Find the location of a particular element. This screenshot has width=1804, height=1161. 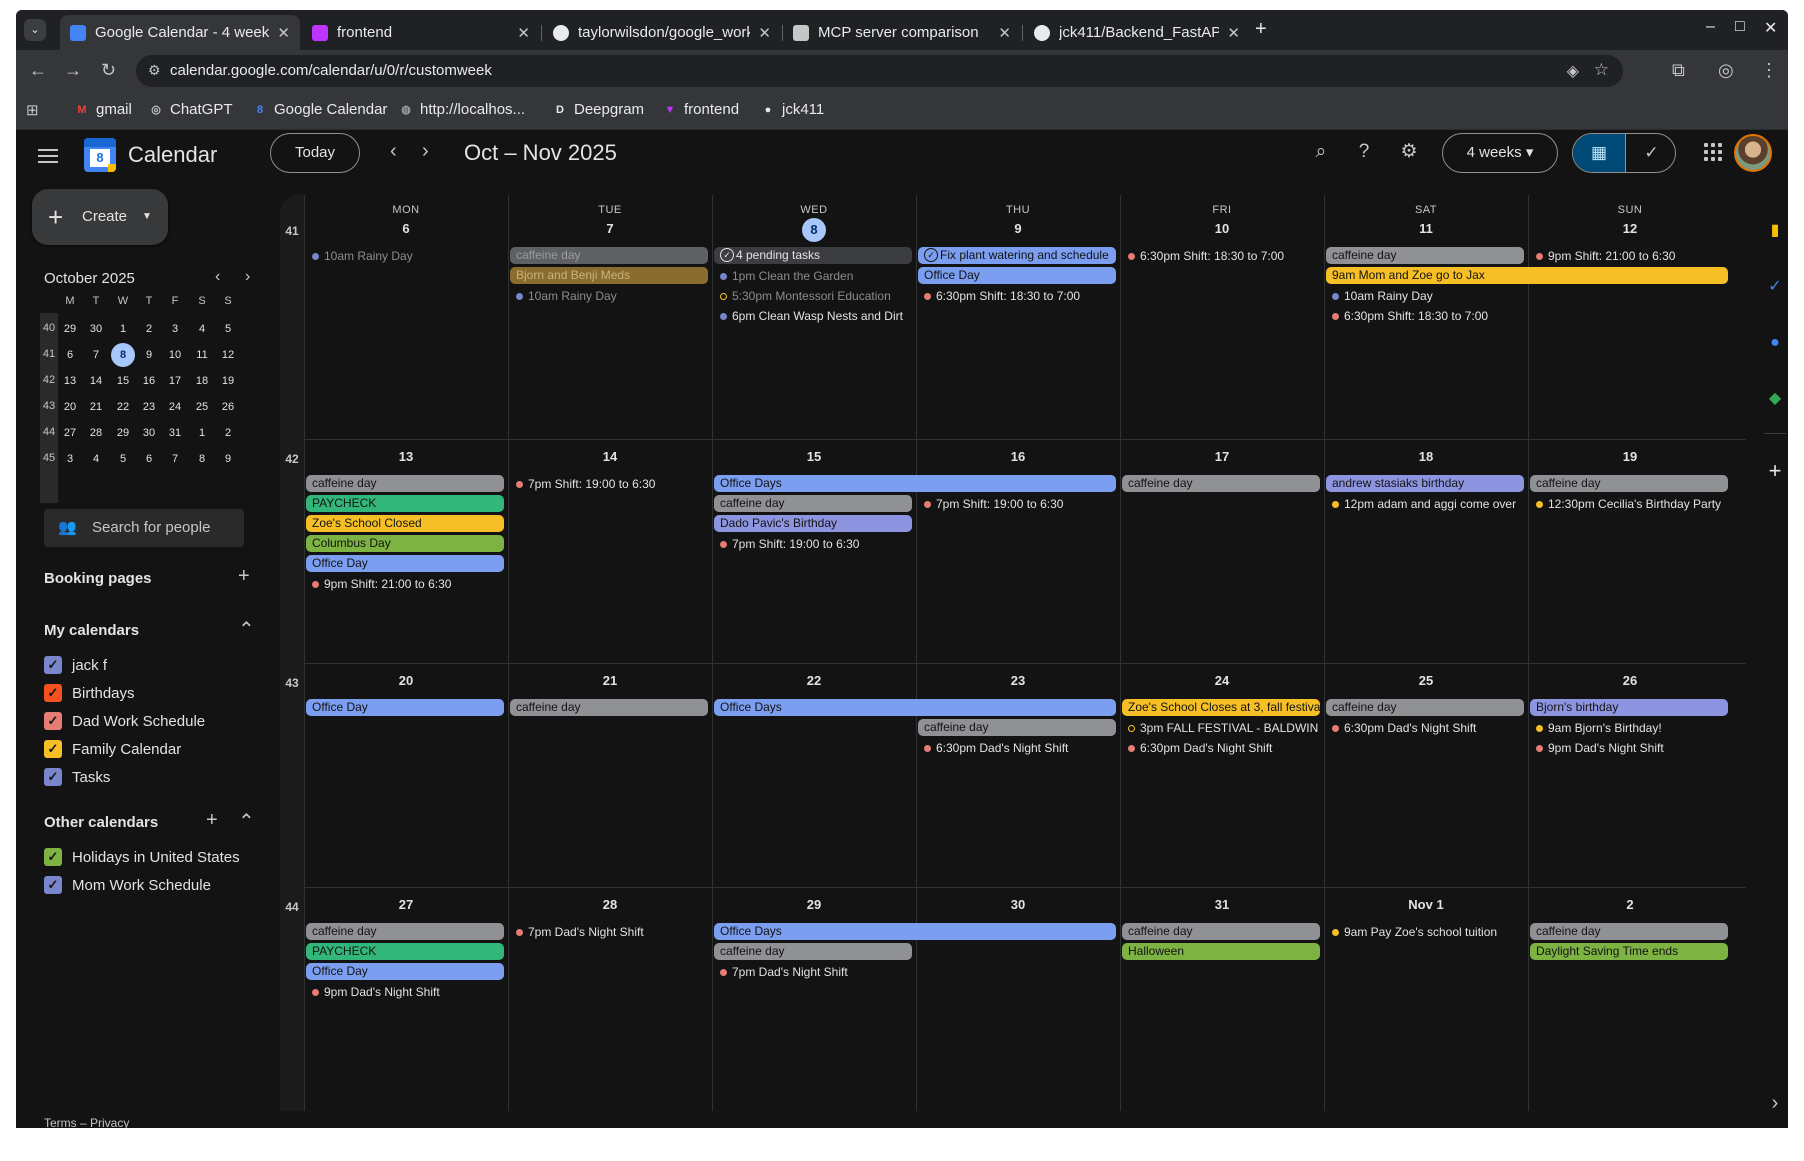

calendar-view-icon: ▦ is located at coordinates (1599, 153).